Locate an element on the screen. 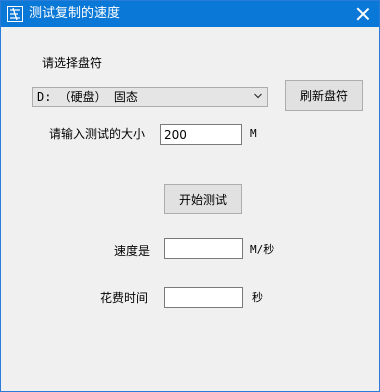 The image size is (380, 392). start-test-label: 开始测试 is located at coordinates (202, 200).